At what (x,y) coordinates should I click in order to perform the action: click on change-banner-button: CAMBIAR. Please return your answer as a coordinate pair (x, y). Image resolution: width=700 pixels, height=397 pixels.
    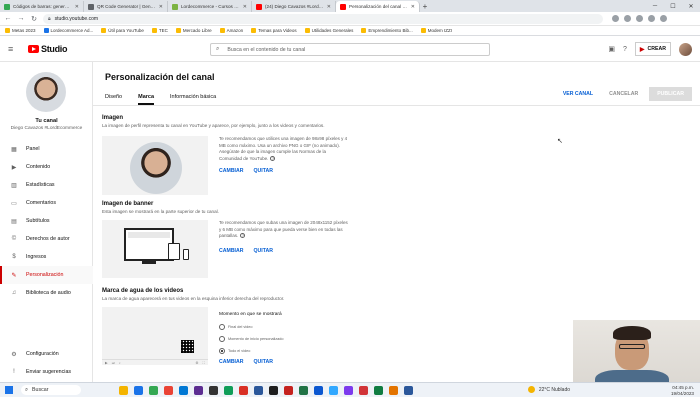
    Looking at the image, I should click on (231, 251).